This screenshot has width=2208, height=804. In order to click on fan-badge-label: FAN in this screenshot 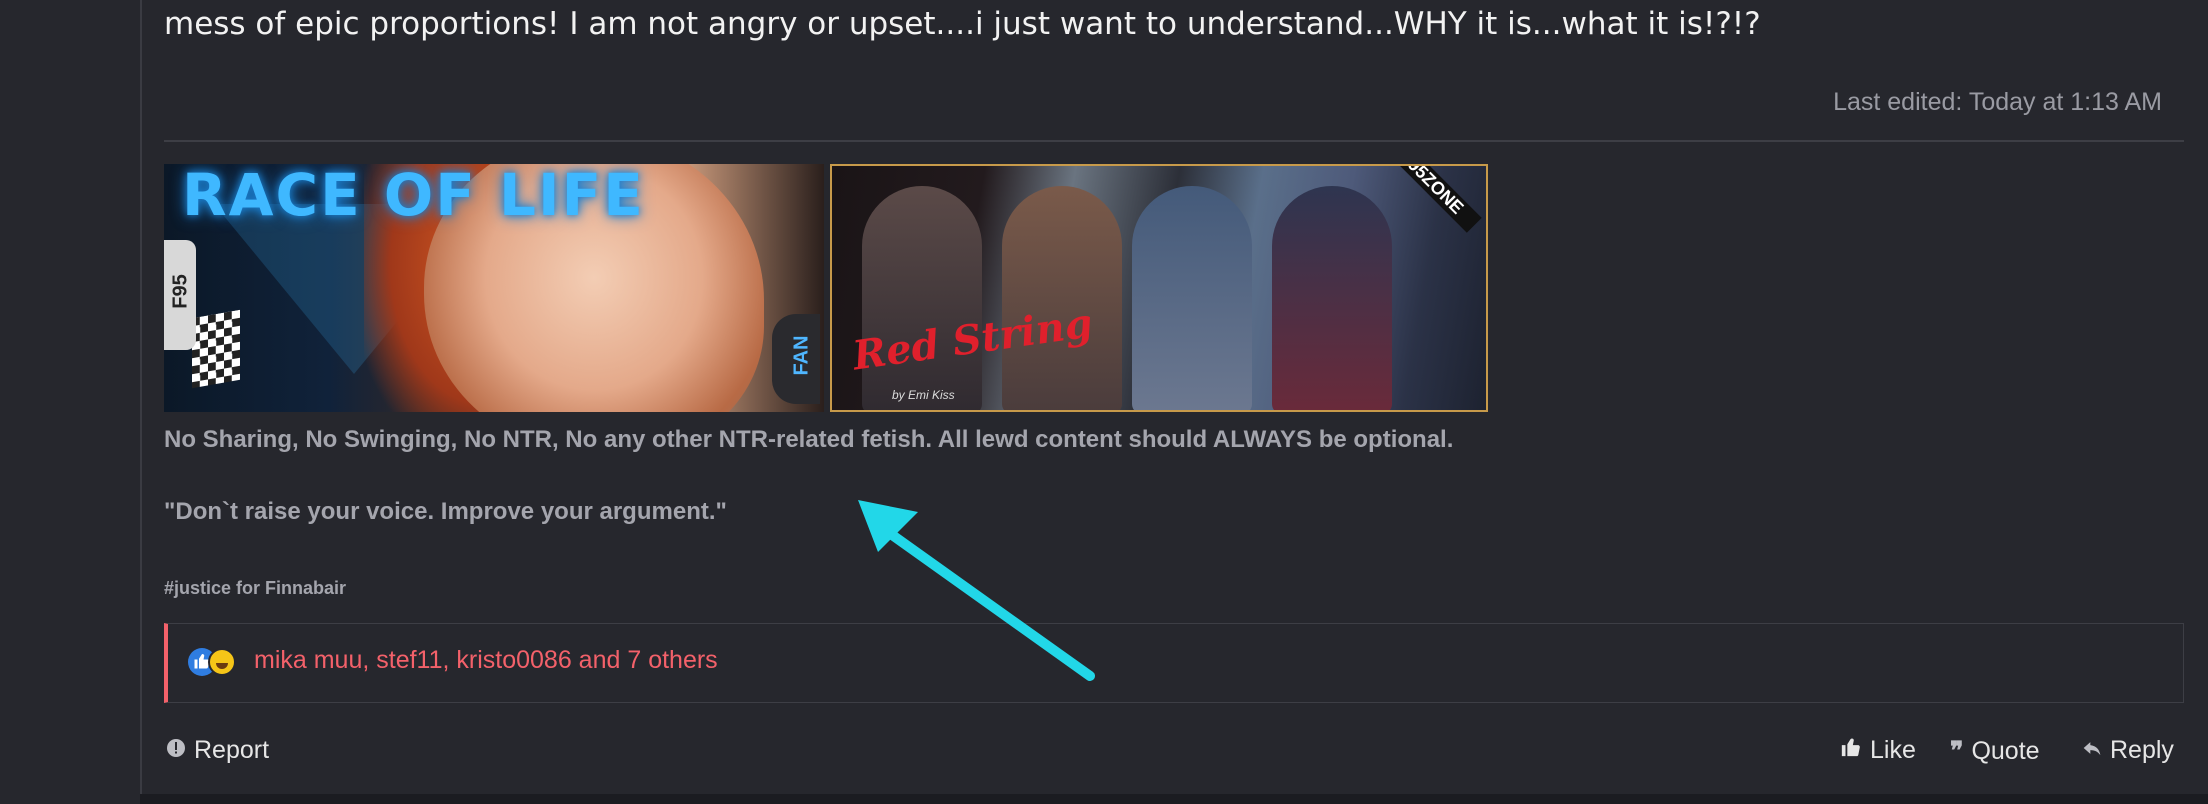, I will do `click(801, 355)`.